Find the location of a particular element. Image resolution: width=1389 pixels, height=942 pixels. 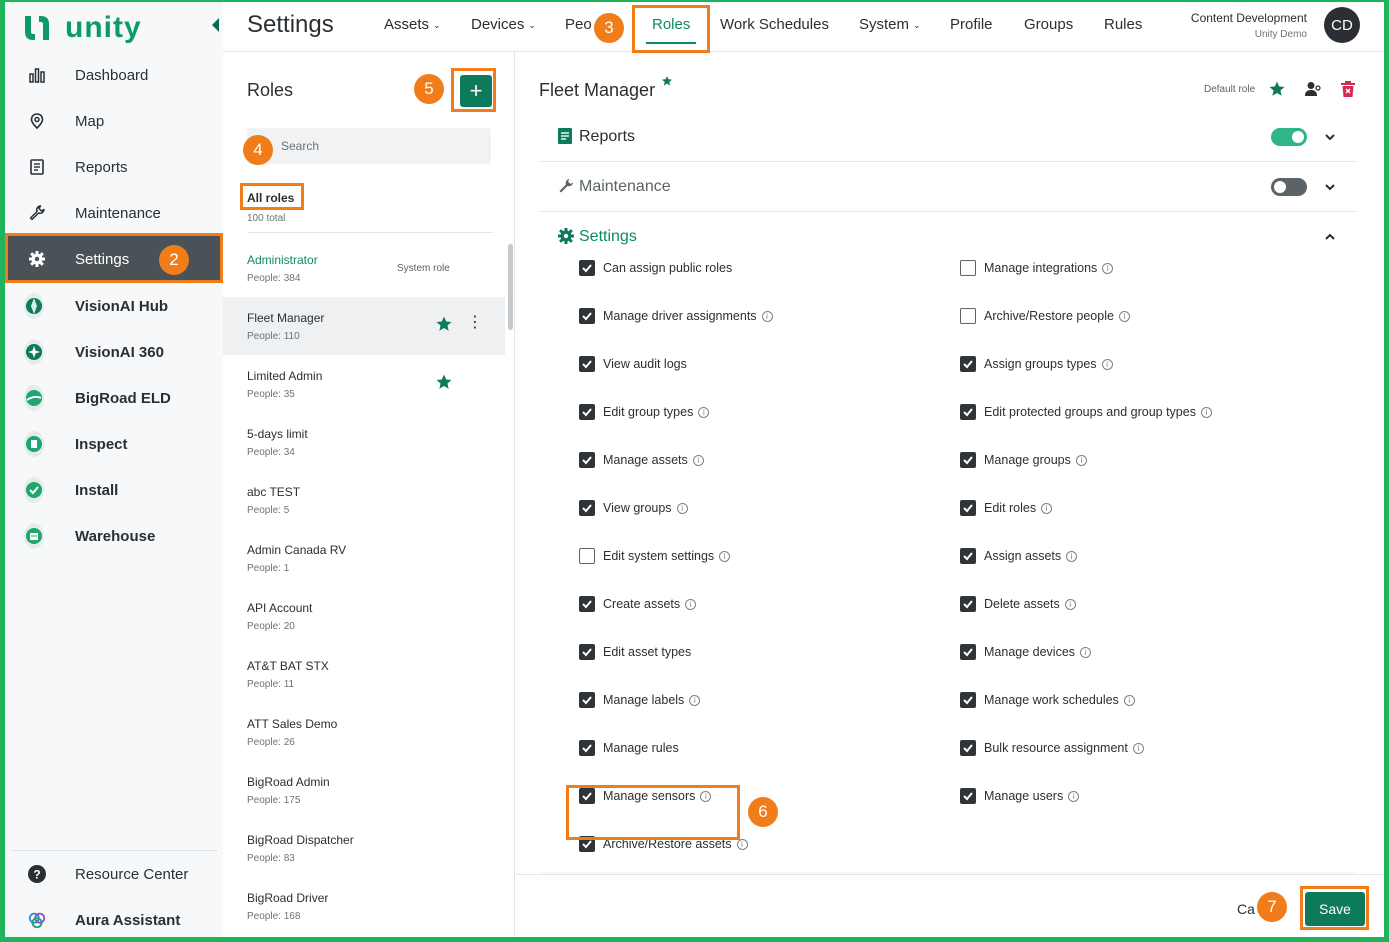

role-item-administrator: Administrator People: 384 System role is located at coordinates (364, 268).